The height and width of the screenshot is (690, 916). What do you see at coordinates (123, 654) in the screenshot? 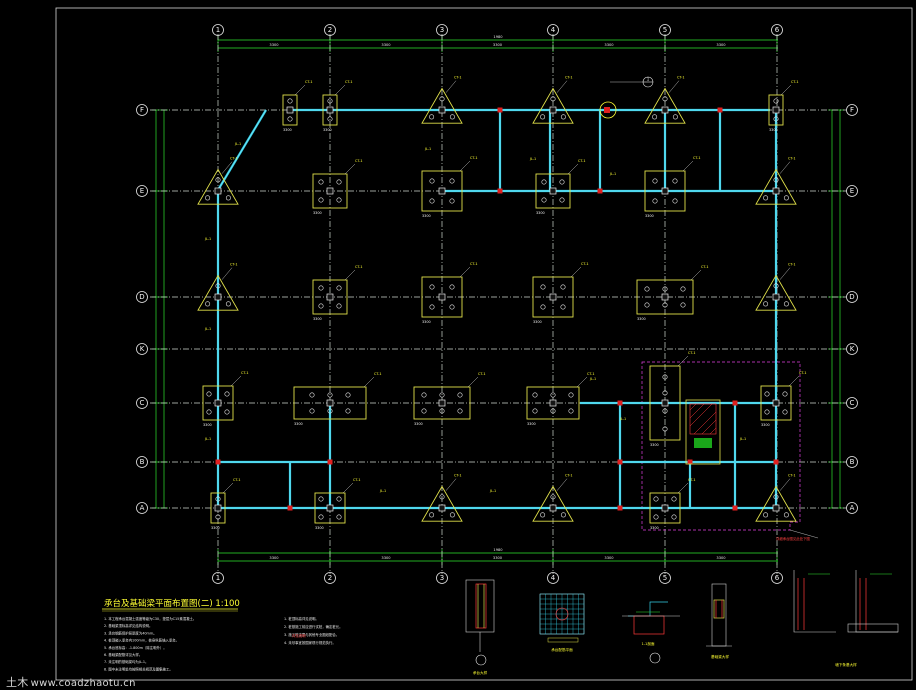
I see `note-line: 6. 基础梁配筋详见大样。` at bounding box center [123, 654].